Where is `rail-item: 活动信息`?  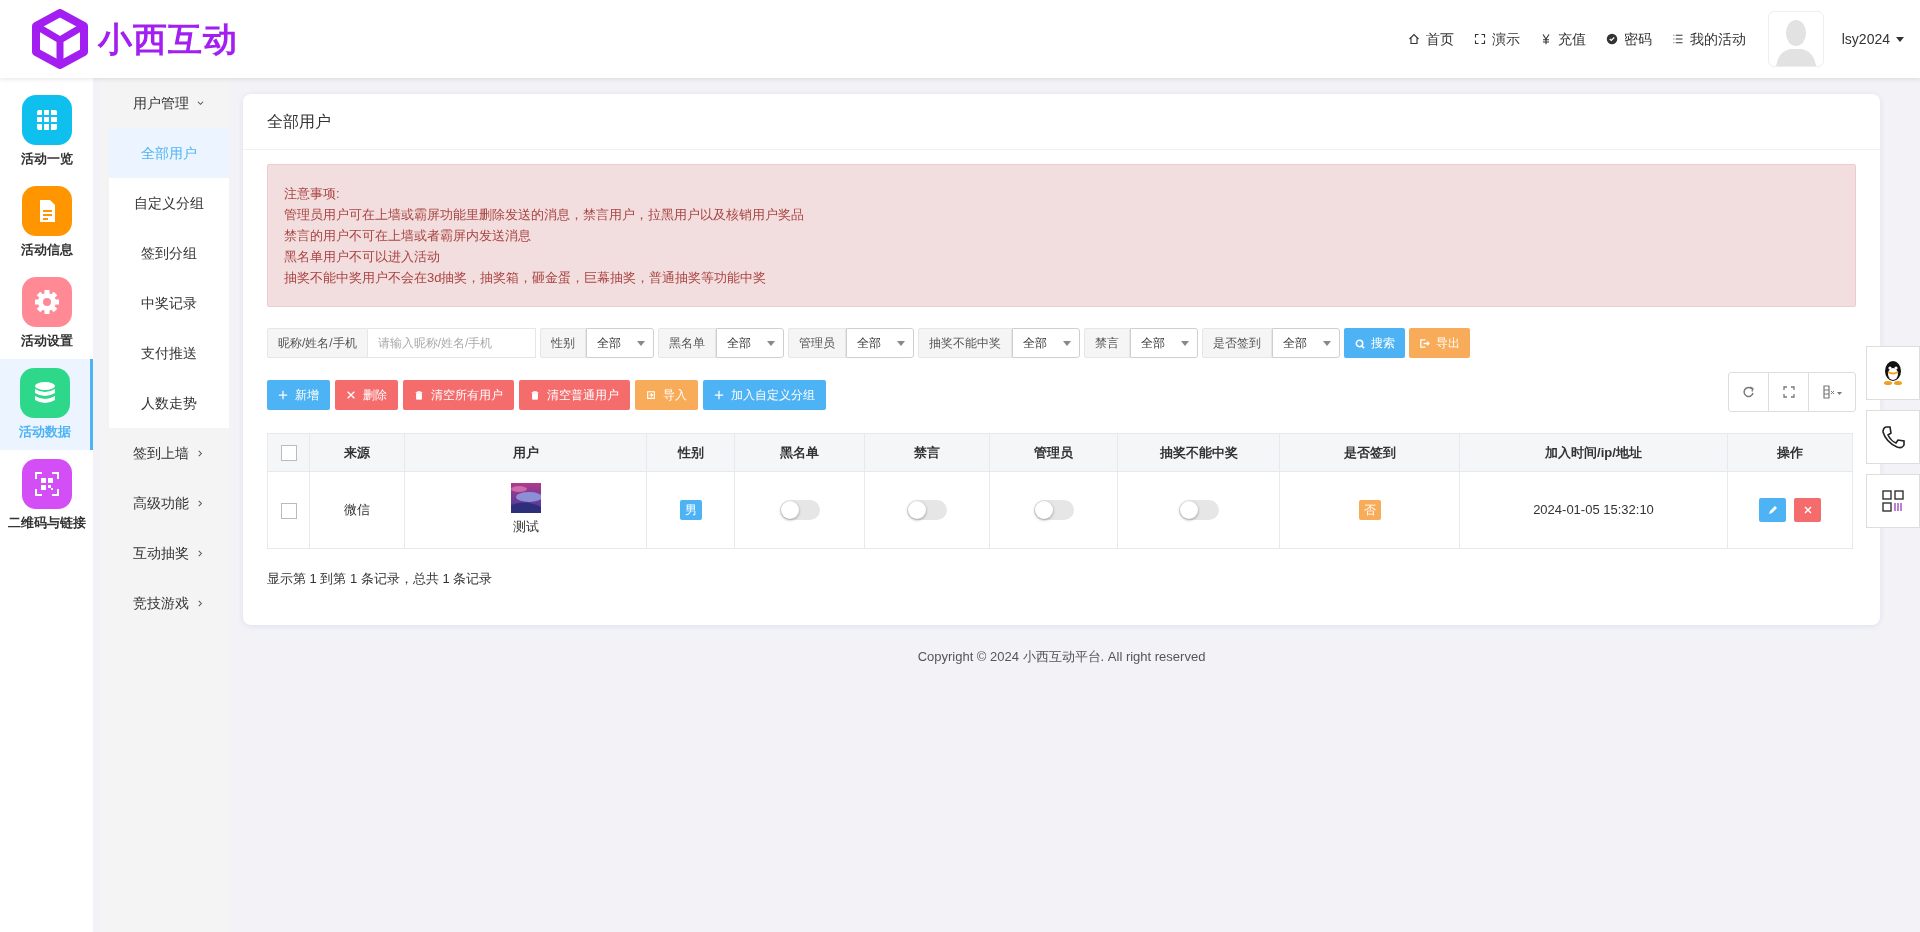
rail-item: 活动信息 is located at coordinates (46, 222).